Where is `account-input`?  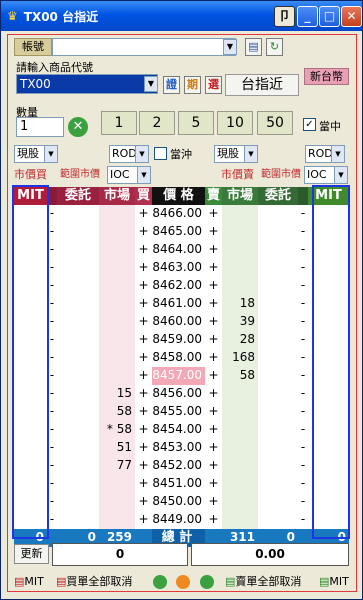 account-input is located at coordinates (144, 47).